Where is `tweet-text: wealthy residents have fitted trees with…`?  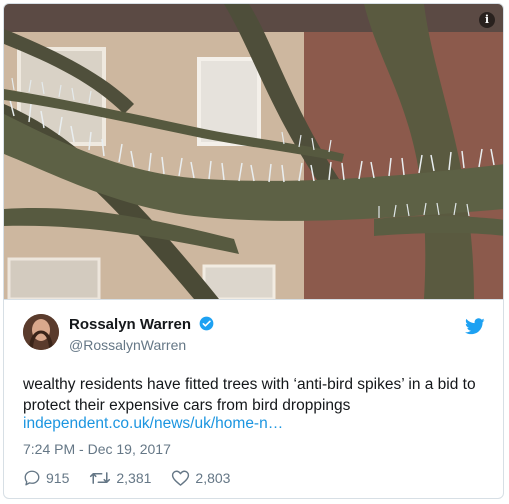
tweet-text: wealthy residents have fitted trees with… is located at coordinates (249, 395).